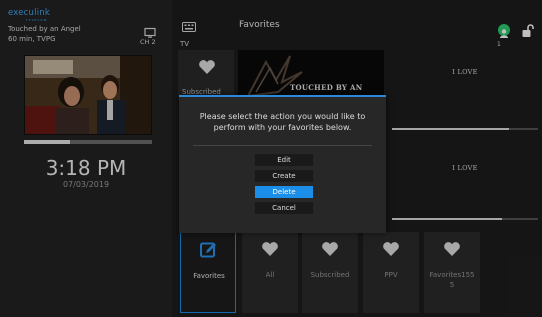 This screenshot has height=317, width=542. Describe the element at coordinates (284, 208) in the screenshot. I see `cancel-button: Cancel` at that location.